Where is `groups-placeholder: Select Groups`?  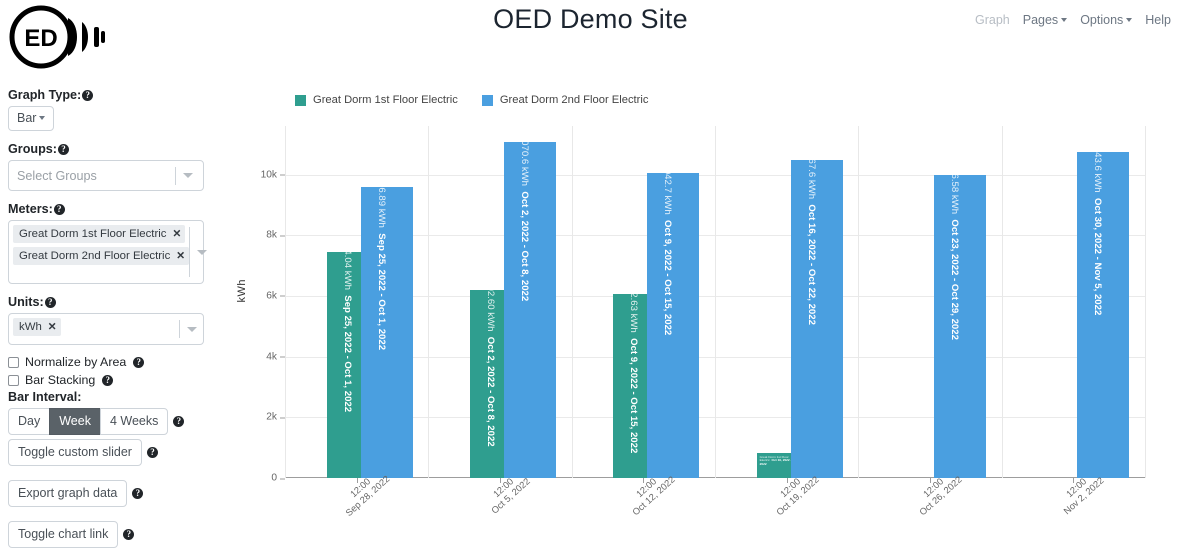 groups-placeholder: Select Groups is located at coordinates (57, 175).